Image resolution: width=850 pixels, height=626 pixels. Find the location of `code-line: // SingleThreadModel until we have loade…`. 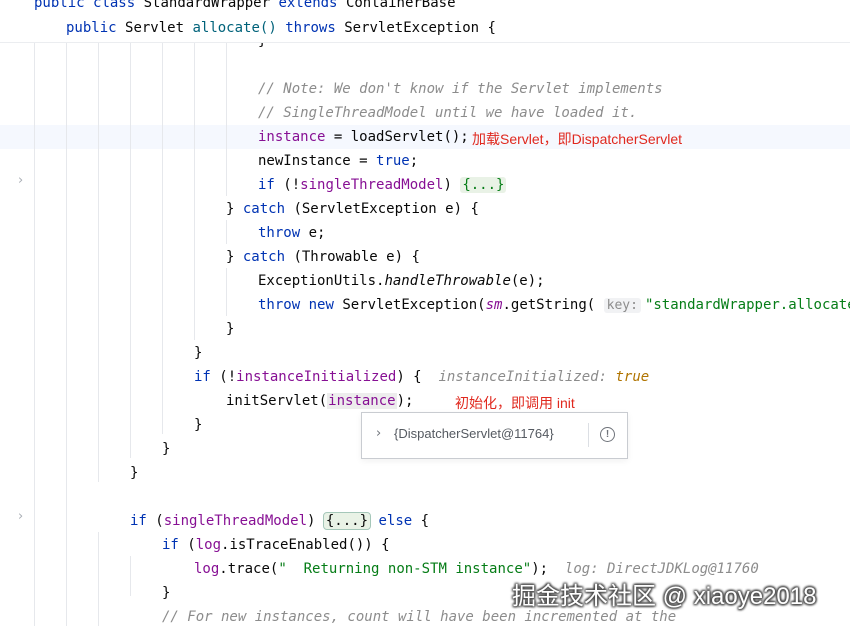

code-line: // SingleThreadModel until we have loade… is located at coordinates (447, 113).